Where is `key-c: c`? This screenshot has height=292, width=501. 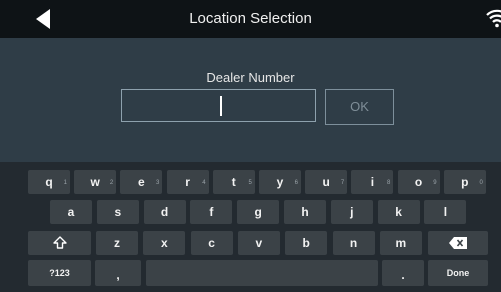
key-c: c is located at coordinates (211, 243).